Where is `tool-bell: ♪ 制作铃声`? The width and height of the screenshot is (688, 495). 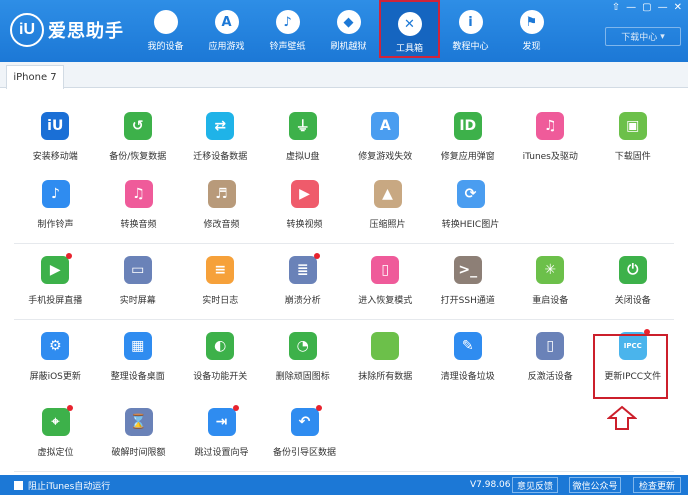
tool-bell: ♪ 制作铃声 is located at coordinates (55, 205).